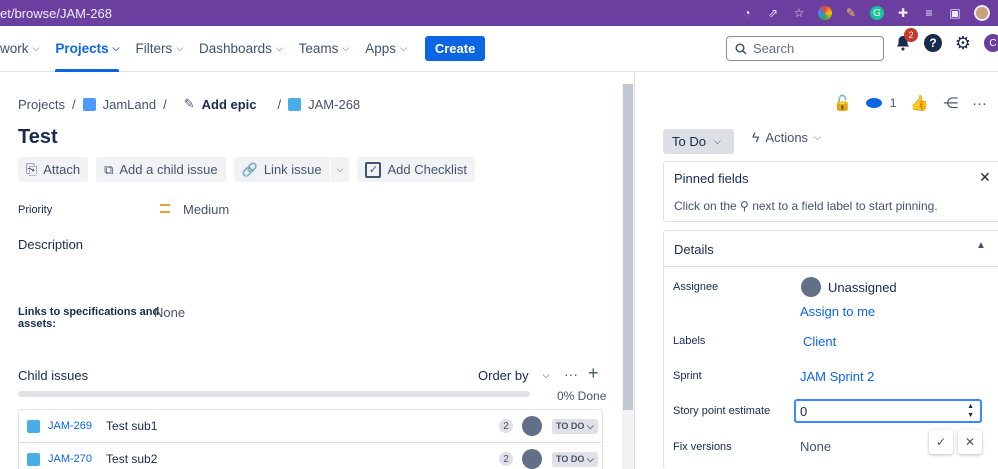 The width and height of the screenshot is (998, 469). I want to click on more-options-icon: ···, so click(571, 374).